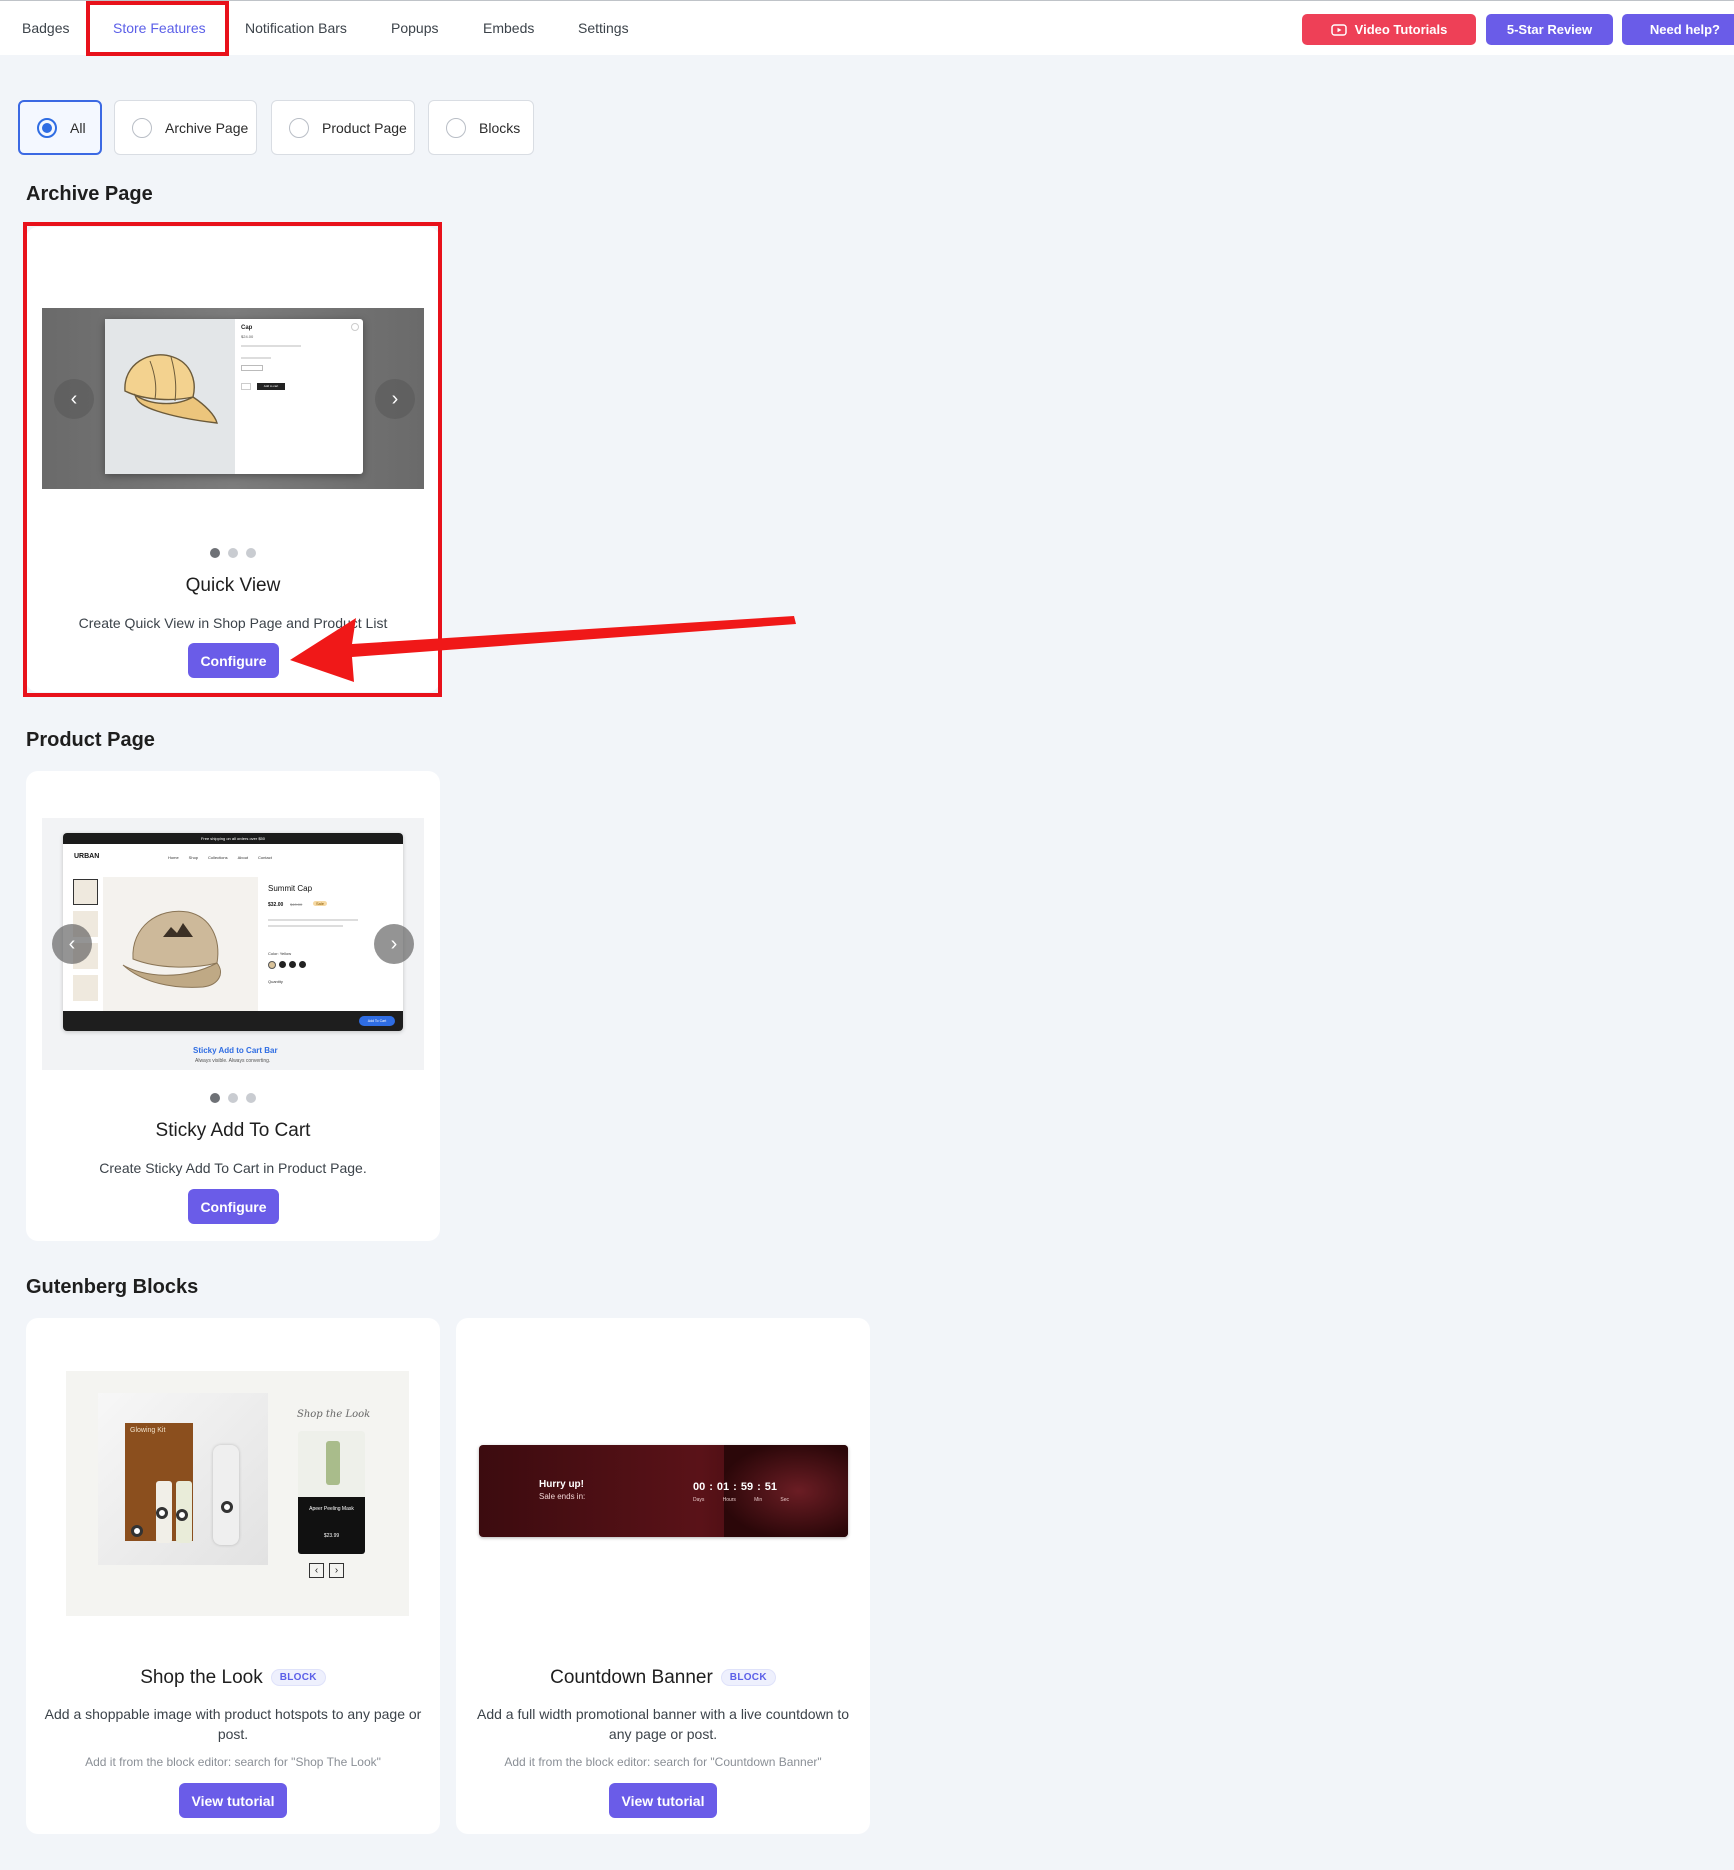 The width and height of the screenshot is (1734, 1870). Describe the element at coordinates (394, 944) in the screenshot. I see `carousel-next-button: ›` at that location.